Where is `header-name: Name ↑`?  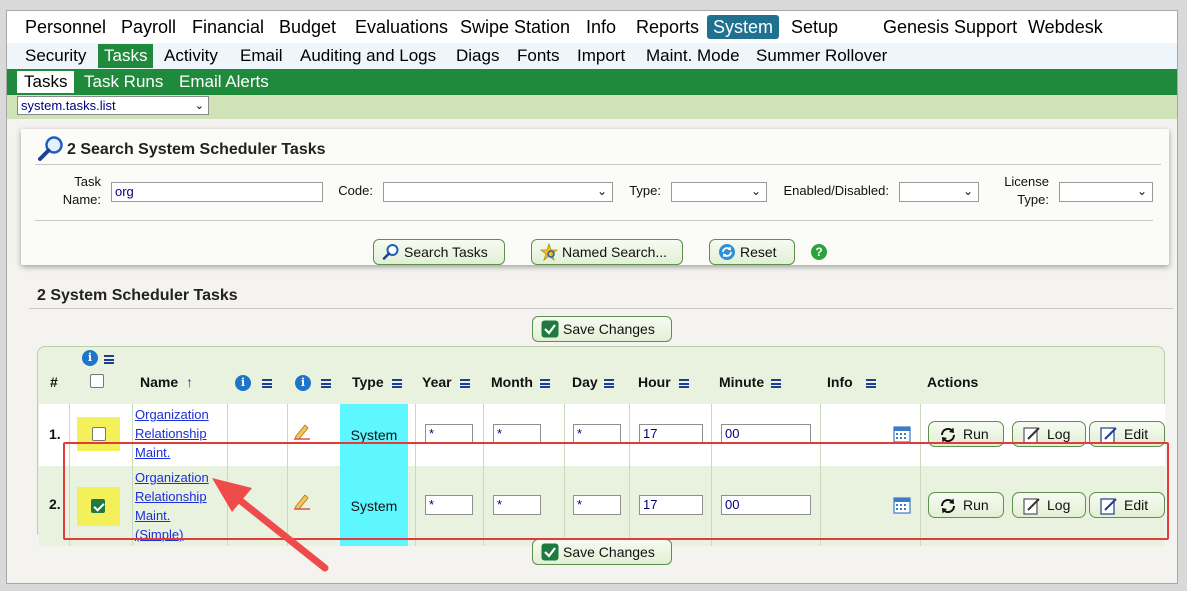 header-name: Name ↑ is located at coordinates (166, 382).